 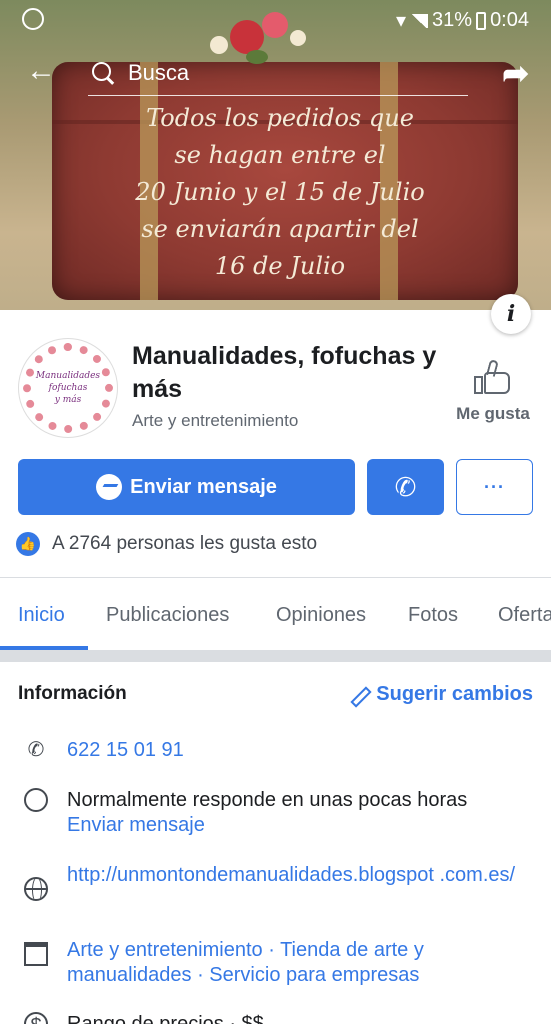 I want to click on top-bar: ← Busca ➦, so click(x=275, y=73).